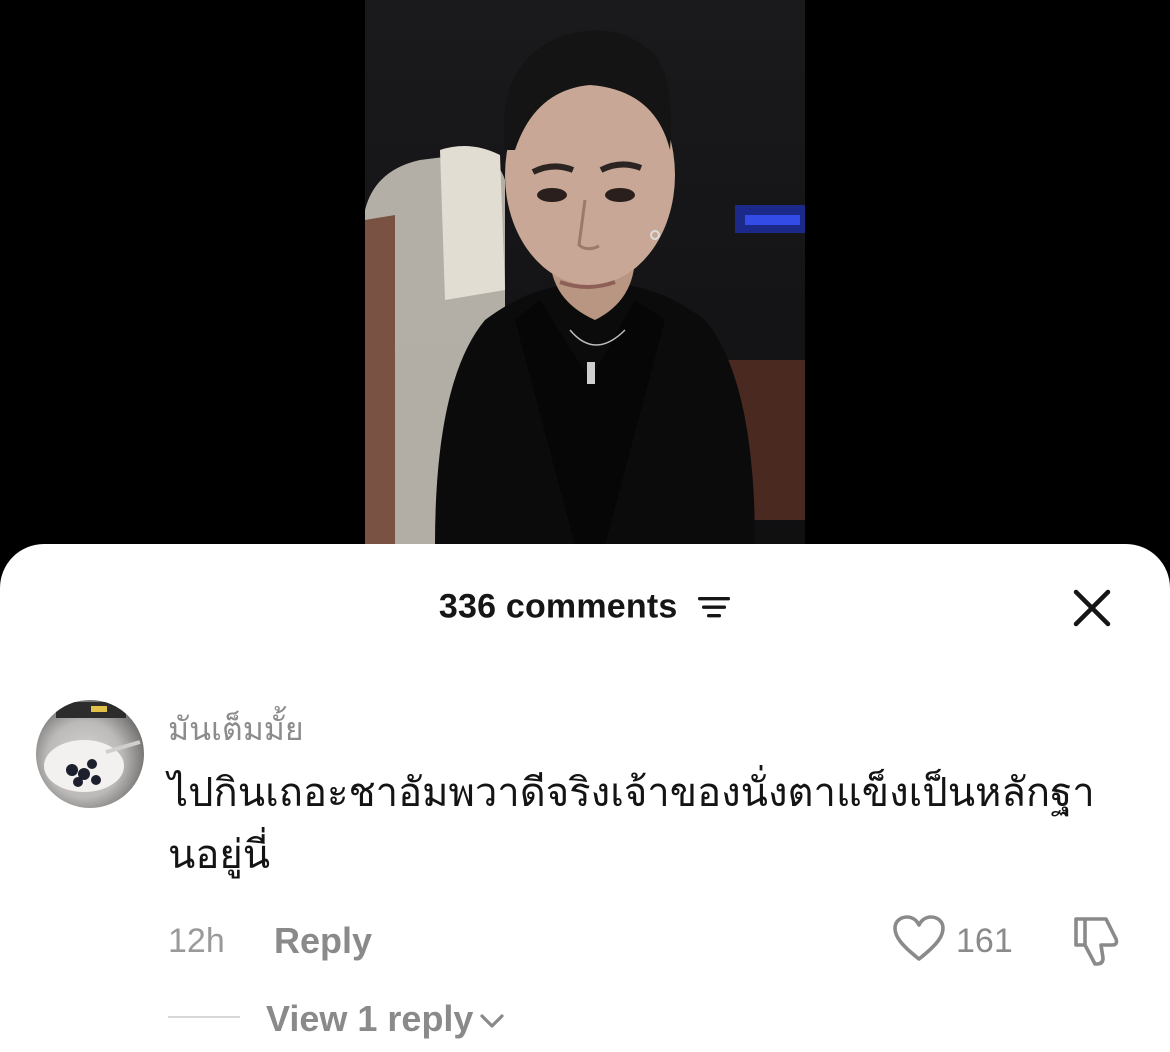 The image size is (1170, 1052). What do you see at coordinates (236, 729) in the screenshot?
I see `comment-username: มันเต็มมั้ย` at bounding box center [236, 729].